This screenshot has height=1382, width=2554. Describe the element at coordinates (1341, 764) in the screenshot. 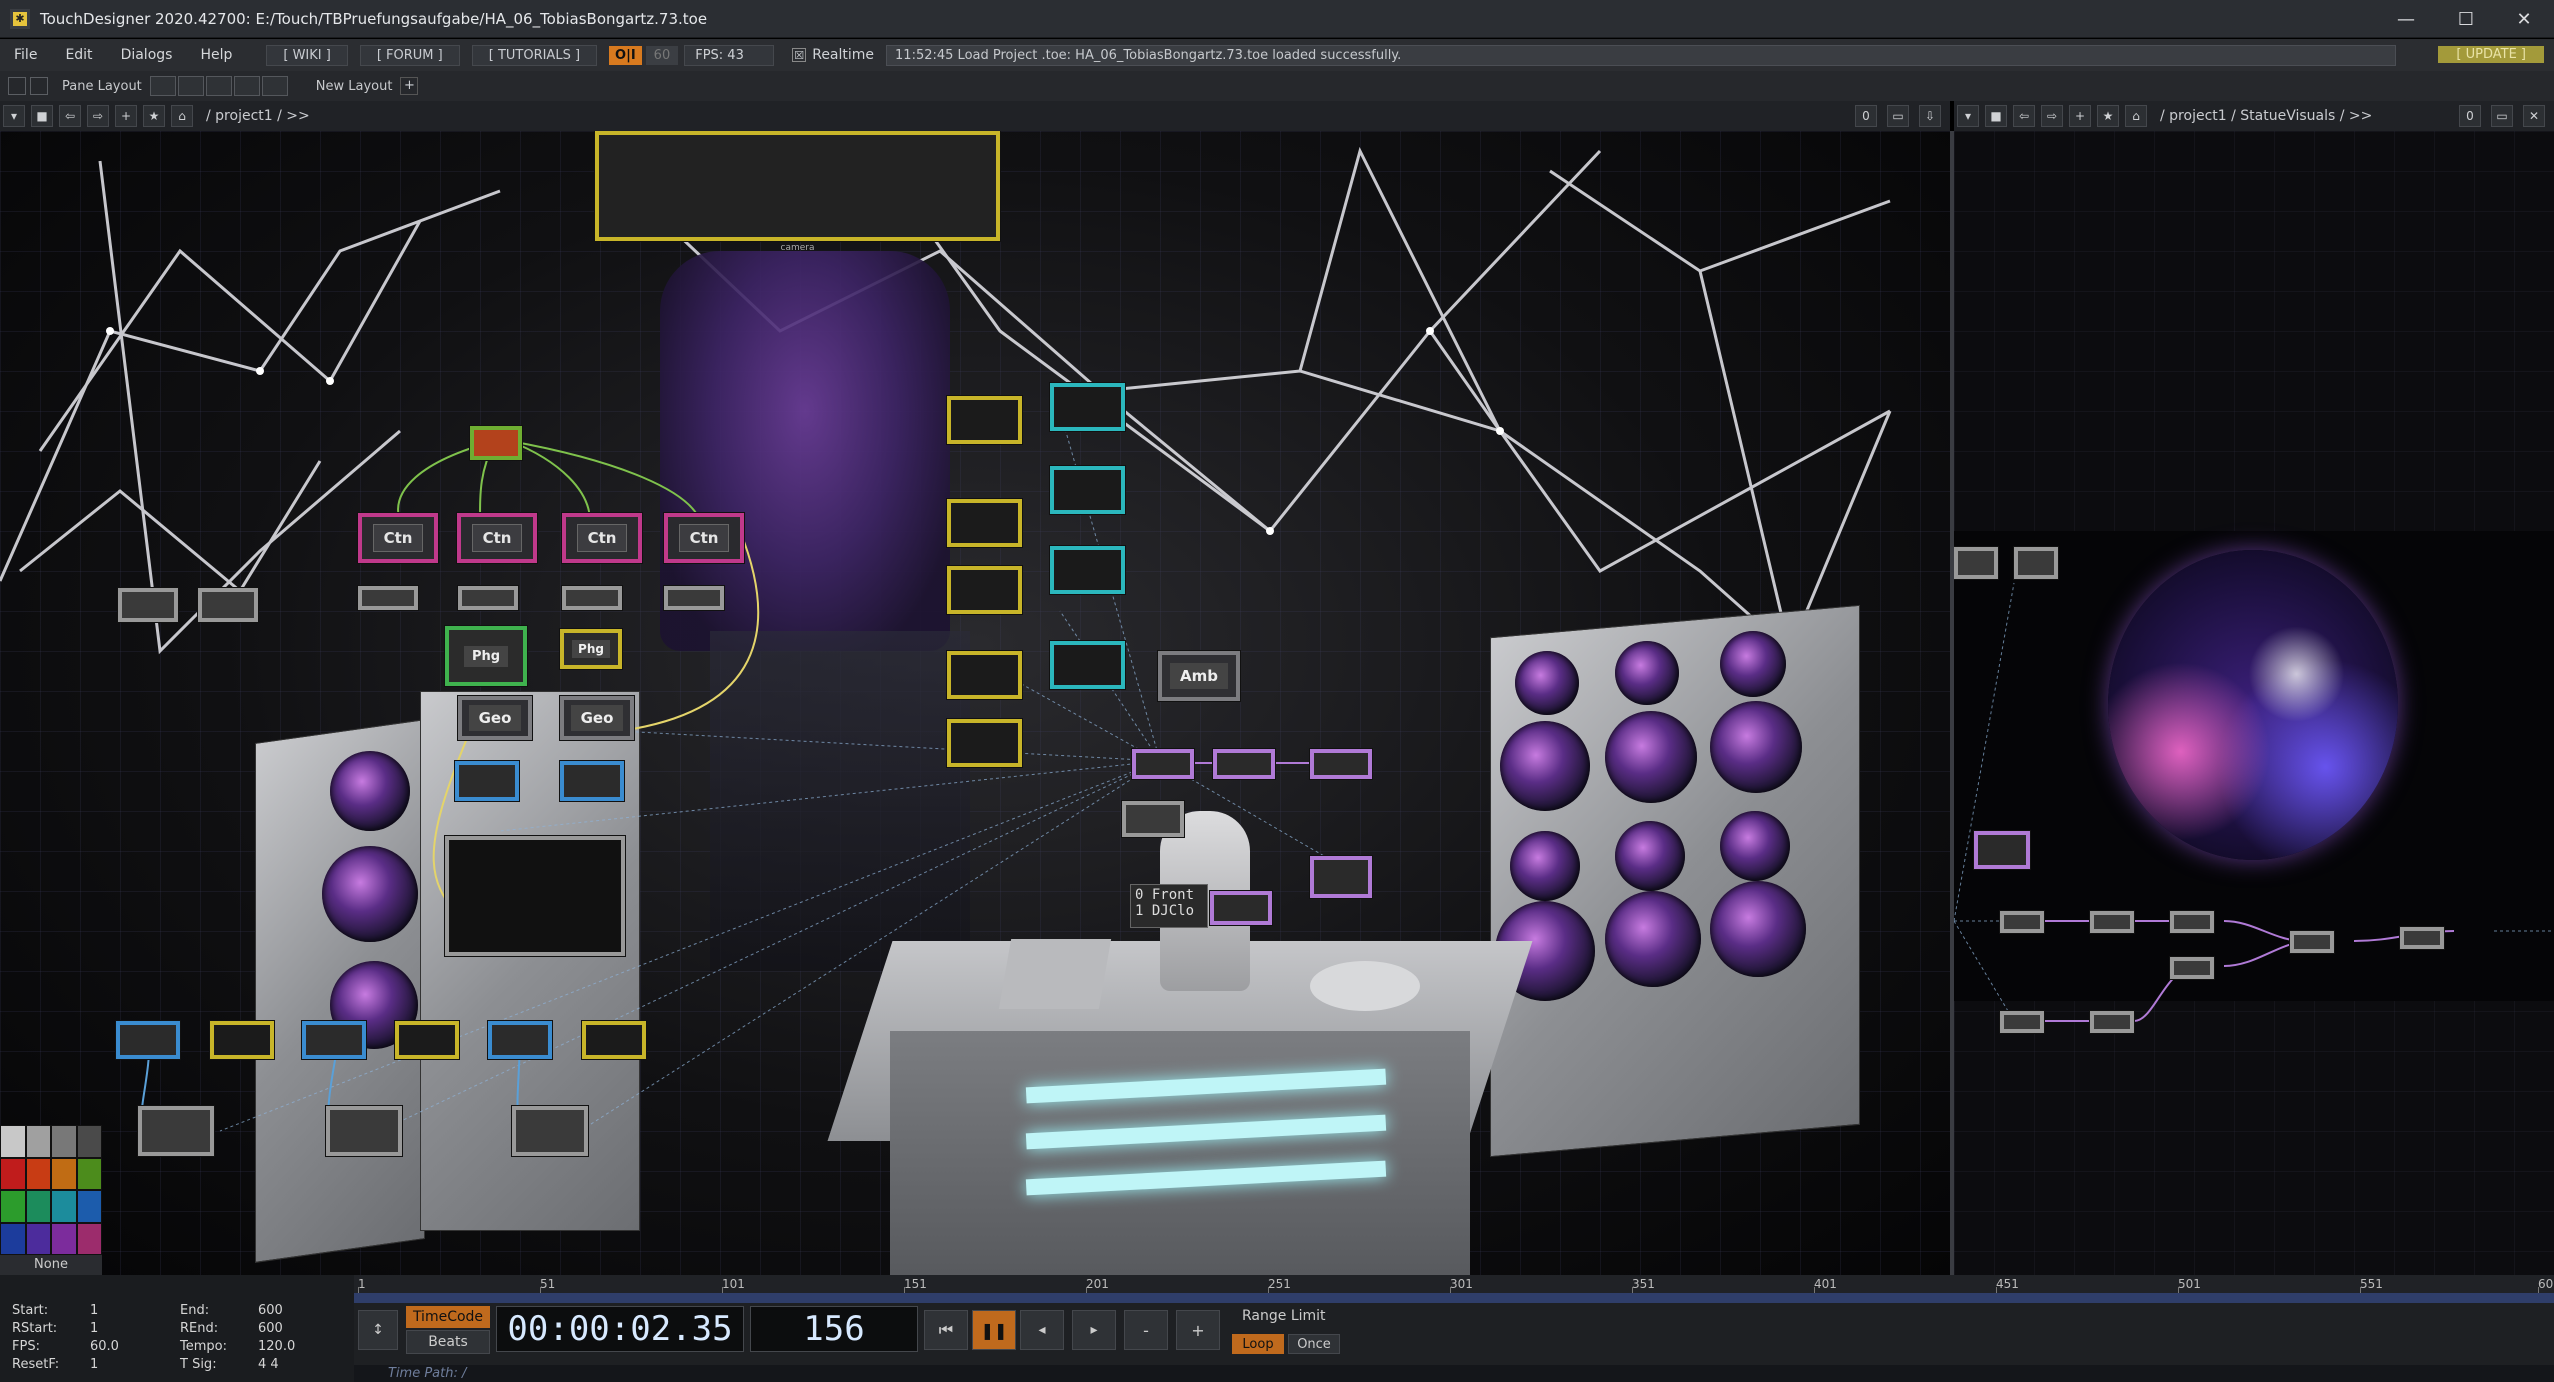

I see `image-render-top` at that location.